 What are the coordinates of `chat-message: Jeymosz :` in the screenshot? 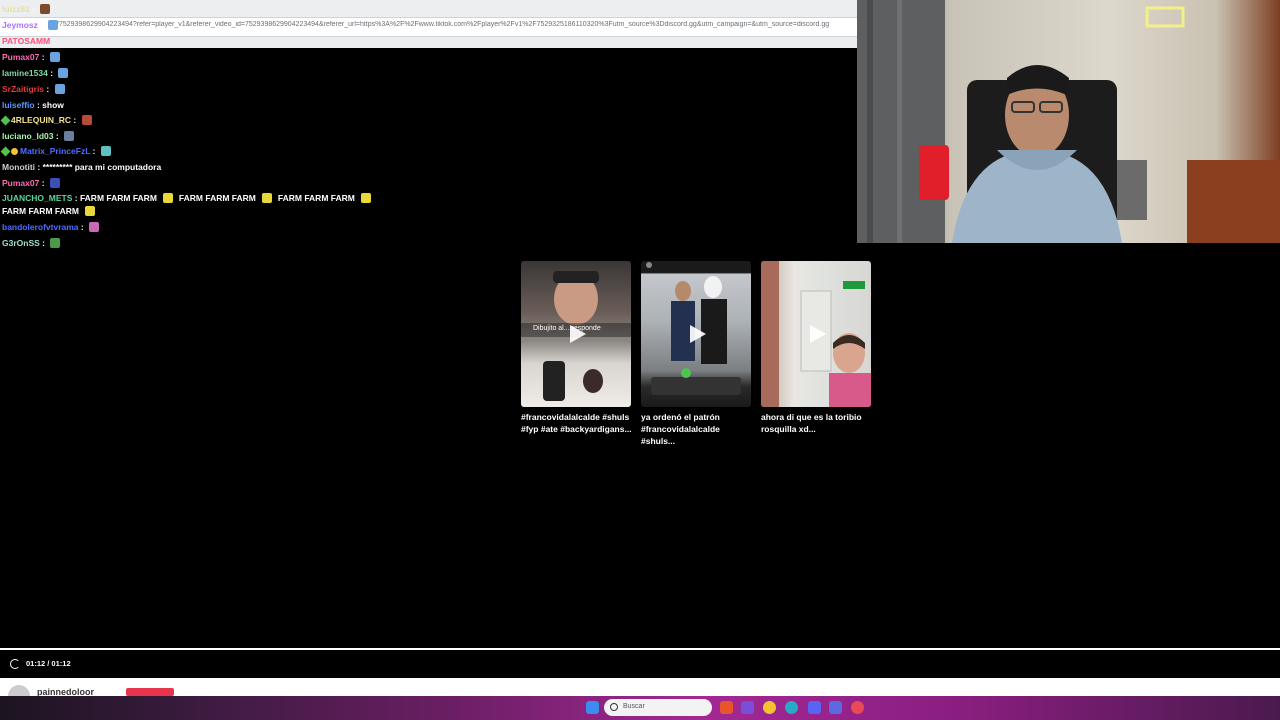 It's located at (30, 25).